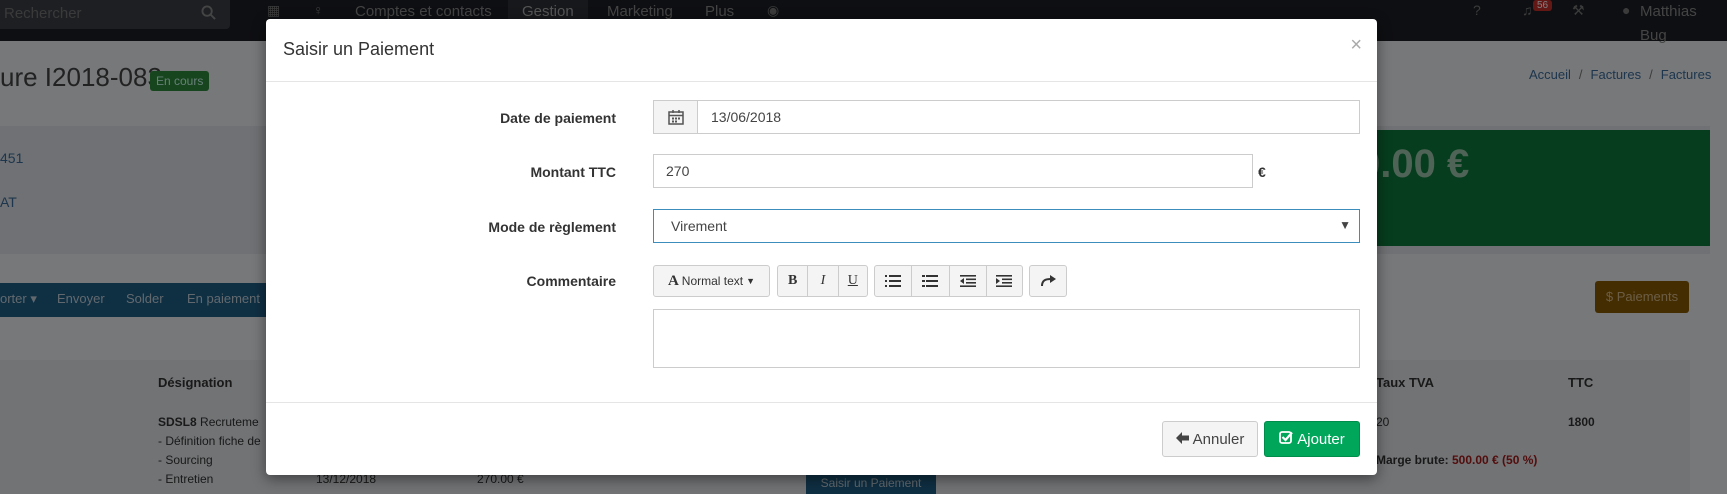 The image size is (1727, 494). I want to click on calendar-icon, so click(676, 117).